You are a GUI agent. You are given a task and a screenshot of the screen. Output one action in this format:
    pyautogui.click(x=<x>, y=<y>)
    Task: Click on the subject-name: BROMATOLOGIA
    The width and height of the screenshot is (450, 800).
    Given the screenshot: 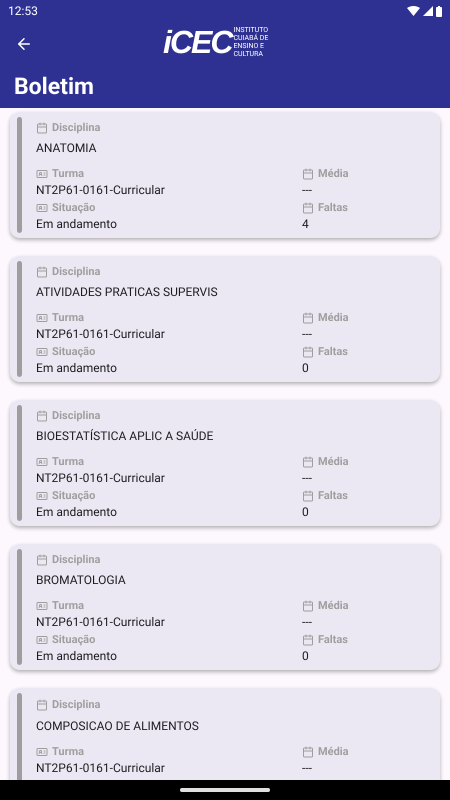 What is the action you would take?
    pyautogui.click(x=81, y=580)
    